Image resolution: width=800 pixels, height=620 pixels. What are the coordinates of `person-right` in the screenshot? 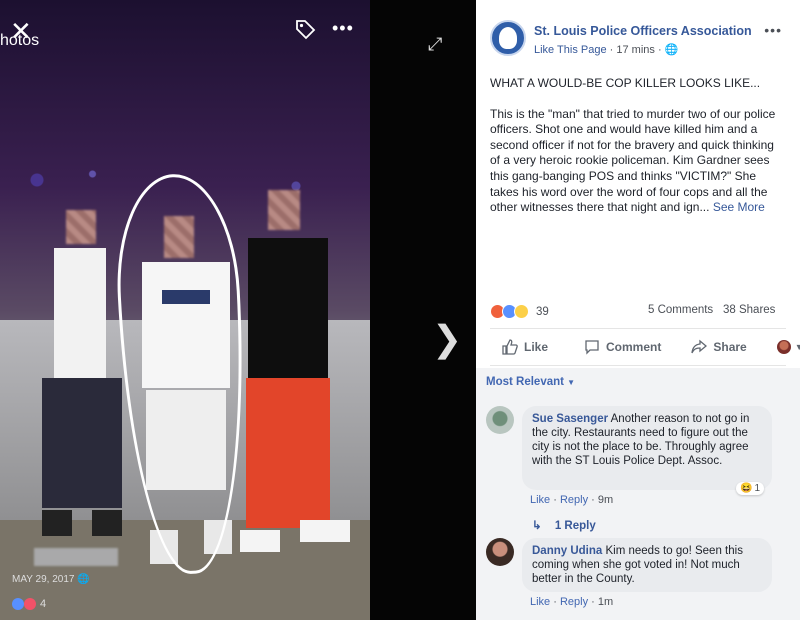 It's located at (295, 380).